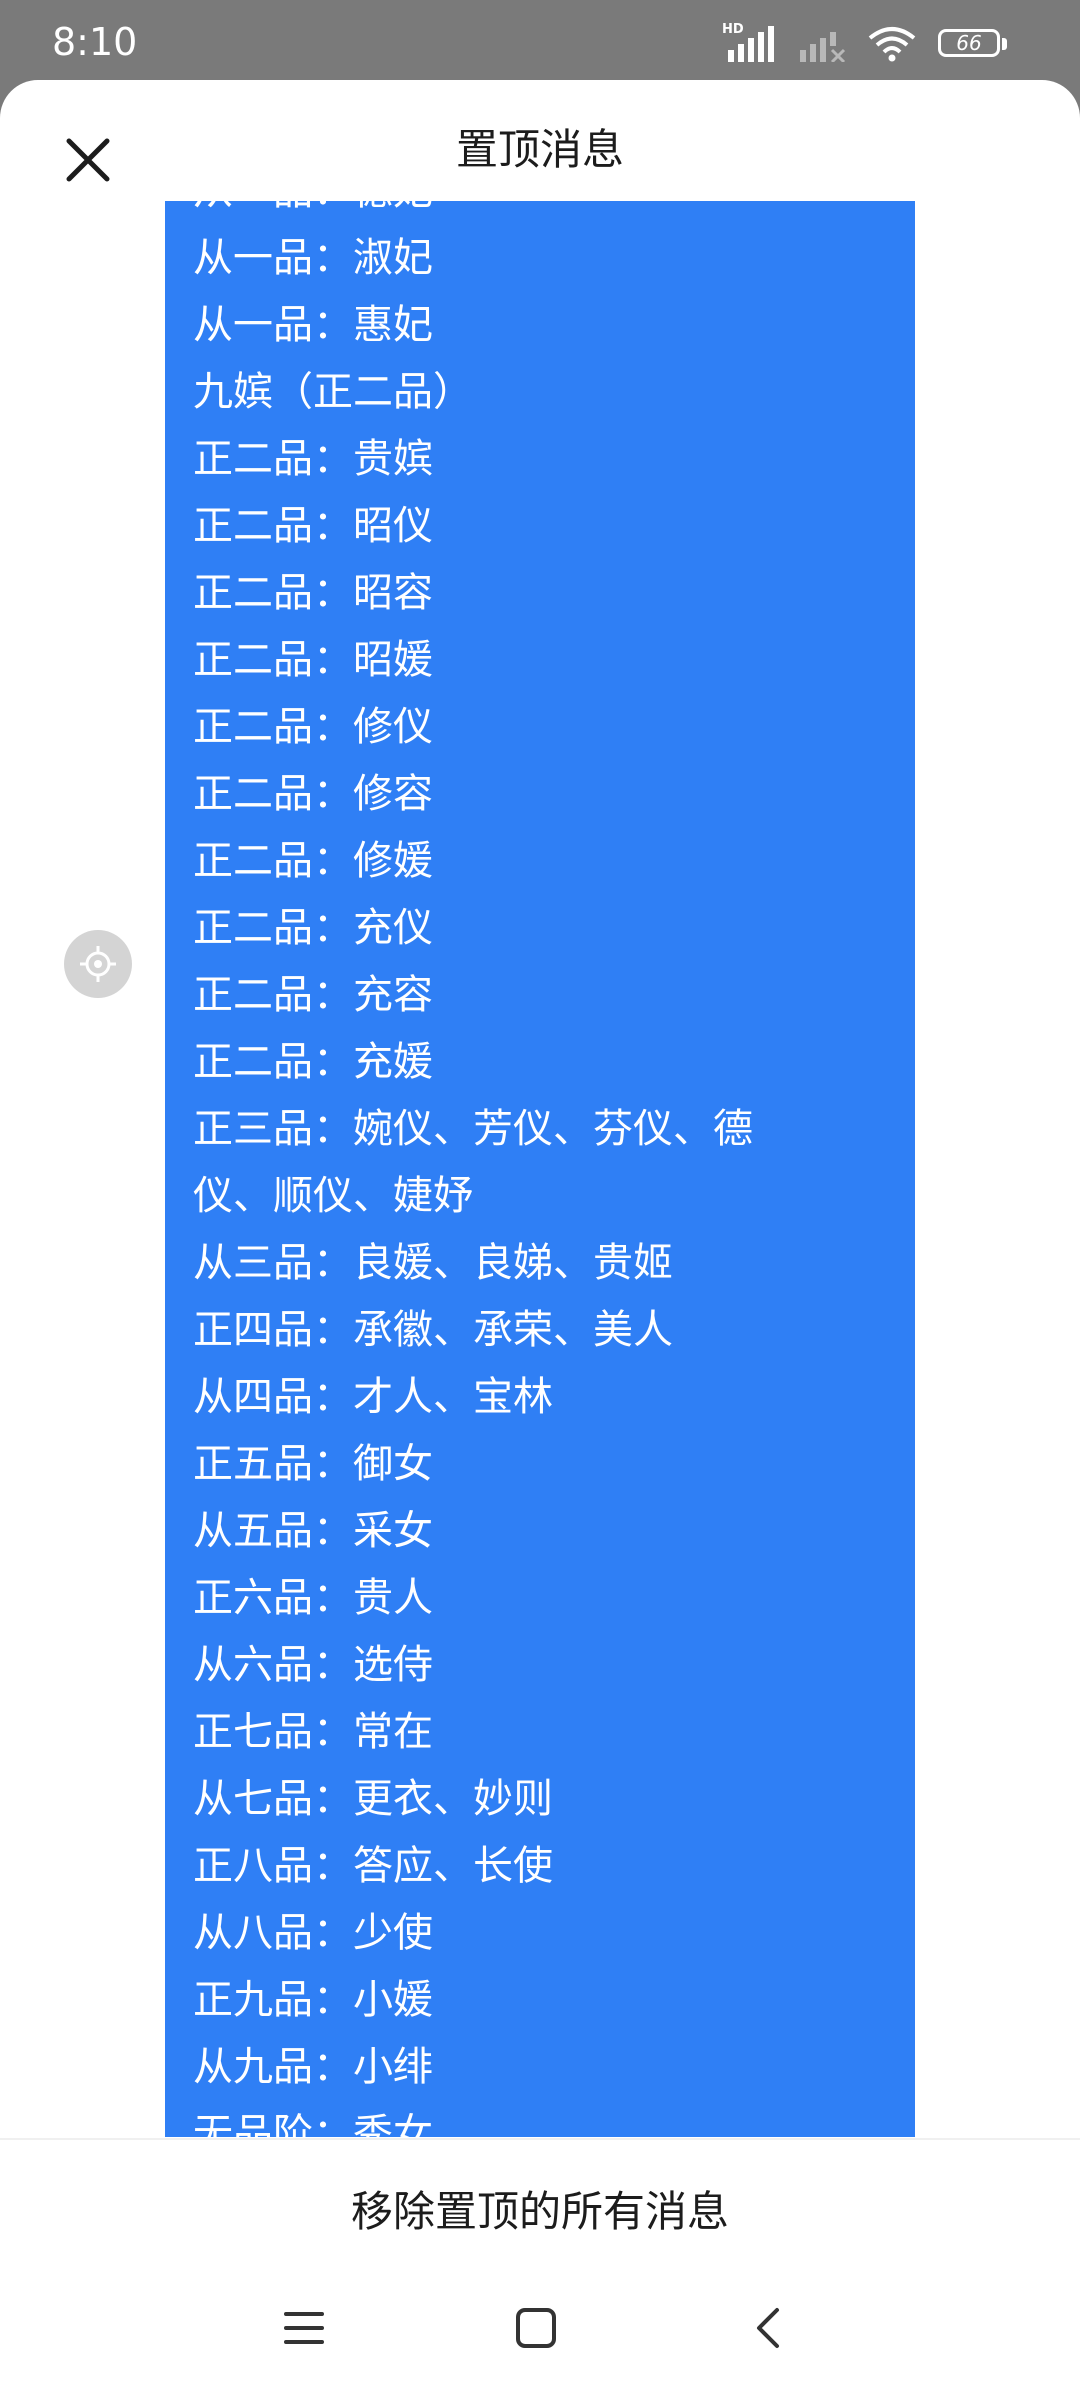  Describe the element at coordinates (313, 1464) in the screenshot. I see `message-line: 正五品：御女` at that location.